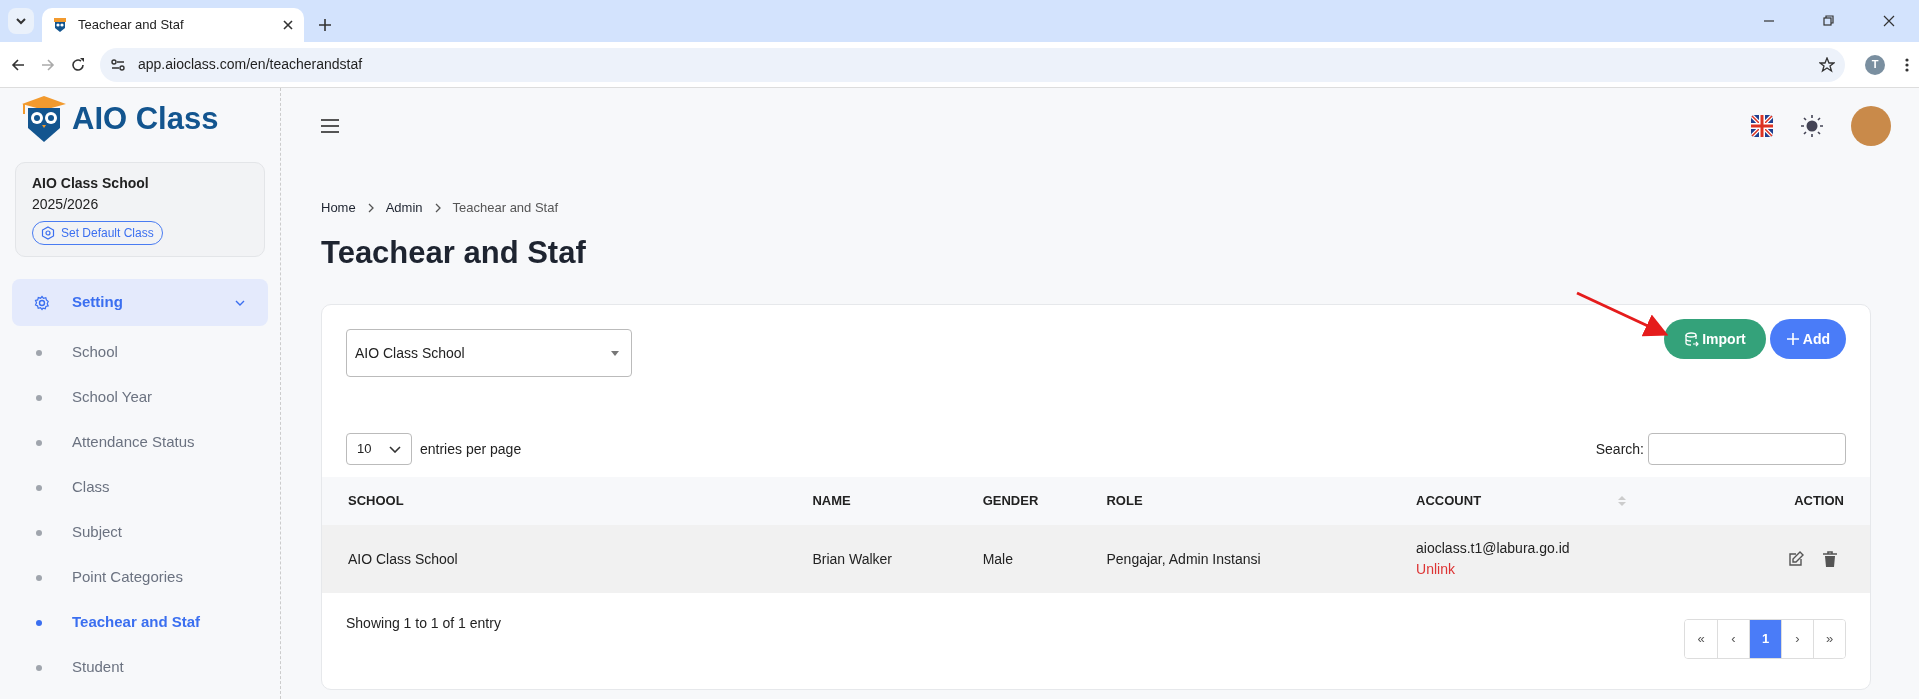  What do you see at coordinates (44, 119) in the screenshot?
I see `owl-logo-icon` at bounding box center [44, 119].